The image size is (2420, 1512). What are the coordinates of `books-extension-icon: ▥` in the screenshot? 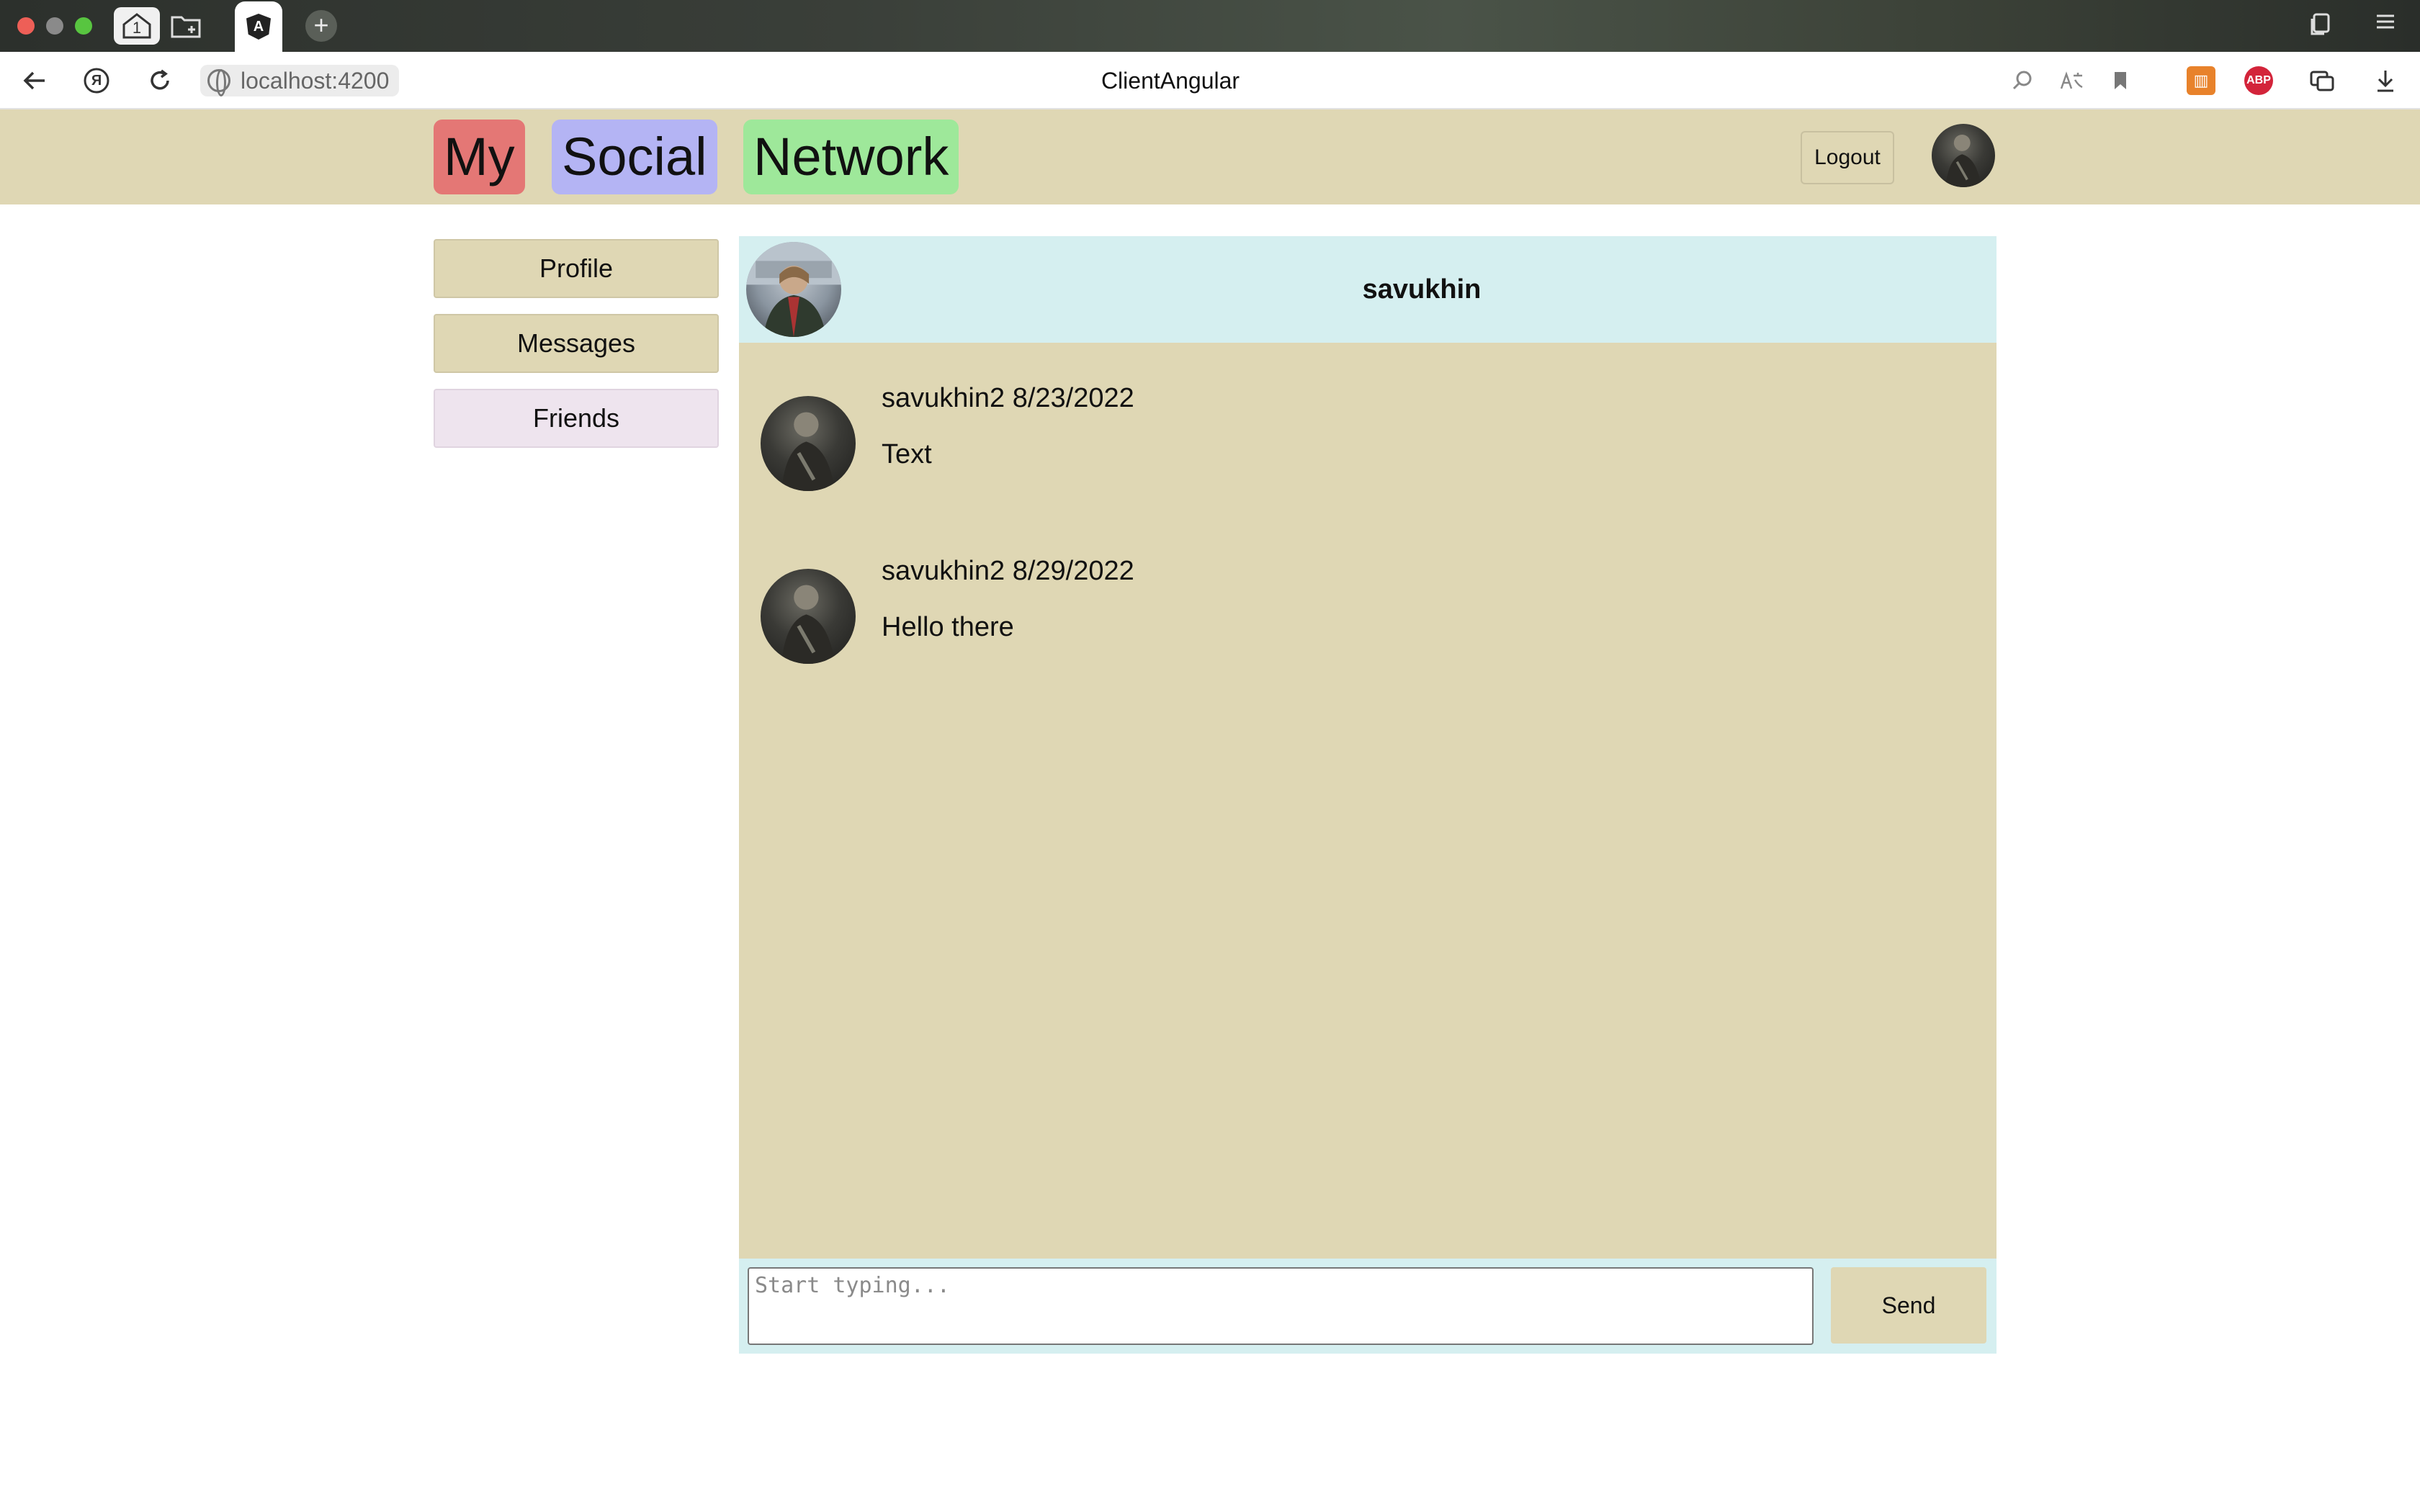 It's located at (2201, 80).